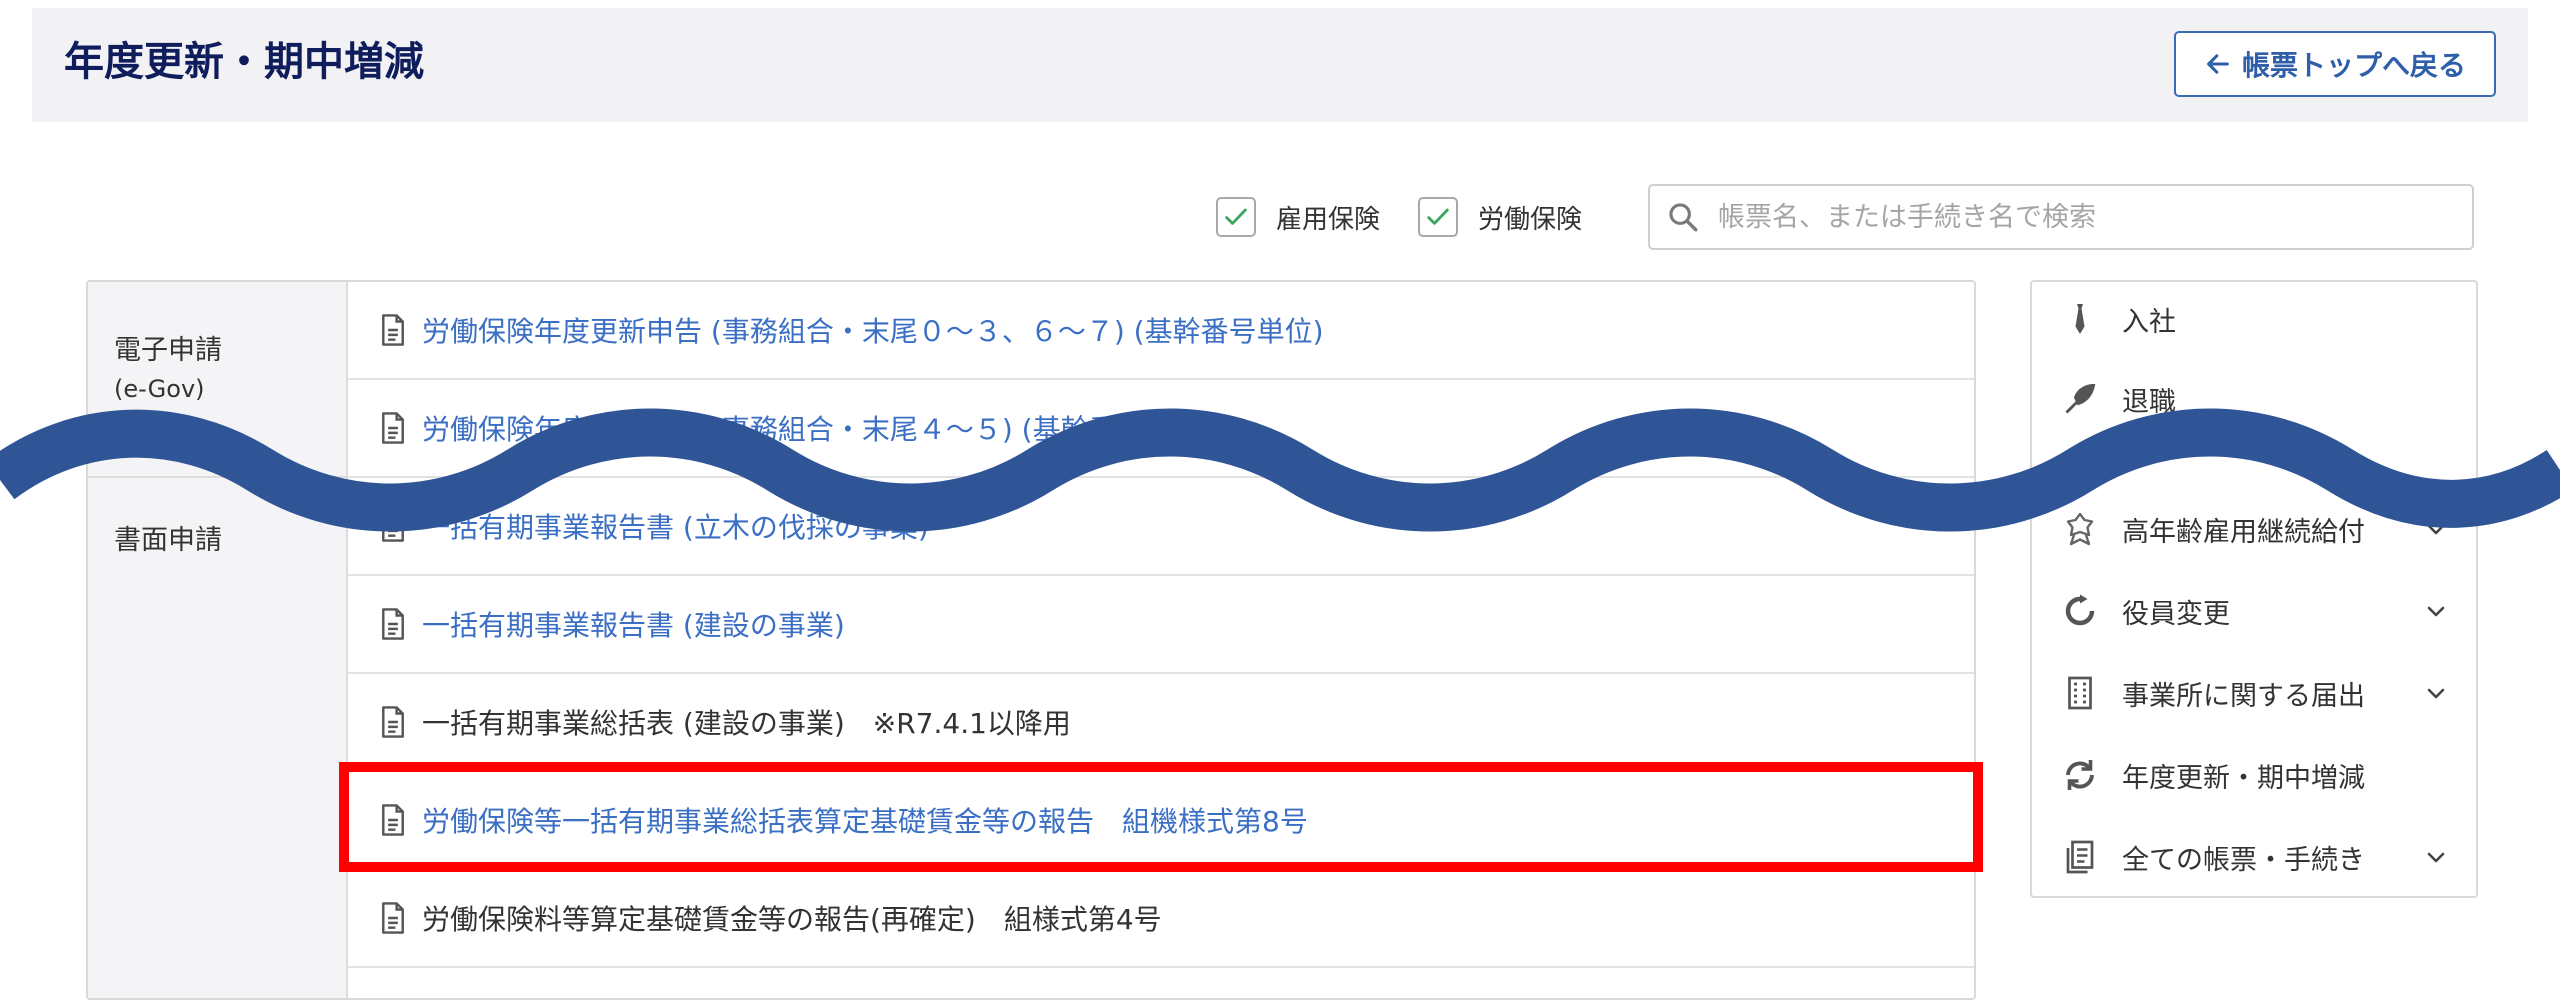 The image size is (2560, 1000). I want to click on sidebar-item-label: 退職, so click(2149, 402).